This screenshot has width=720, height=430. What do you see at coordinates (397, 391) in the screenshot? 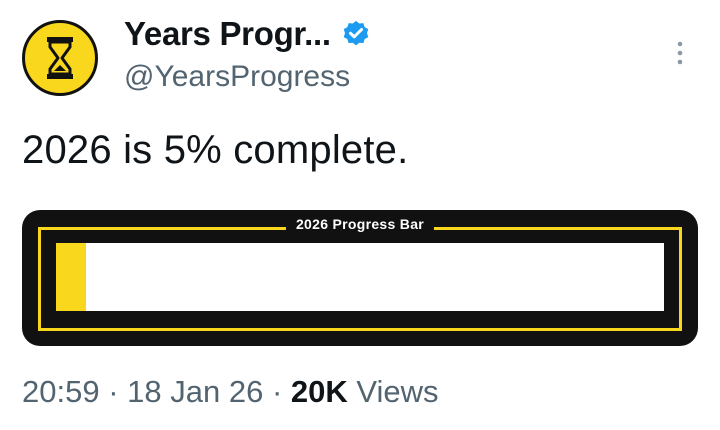
I see `views-label: Views` at bounding box center [397, 391].